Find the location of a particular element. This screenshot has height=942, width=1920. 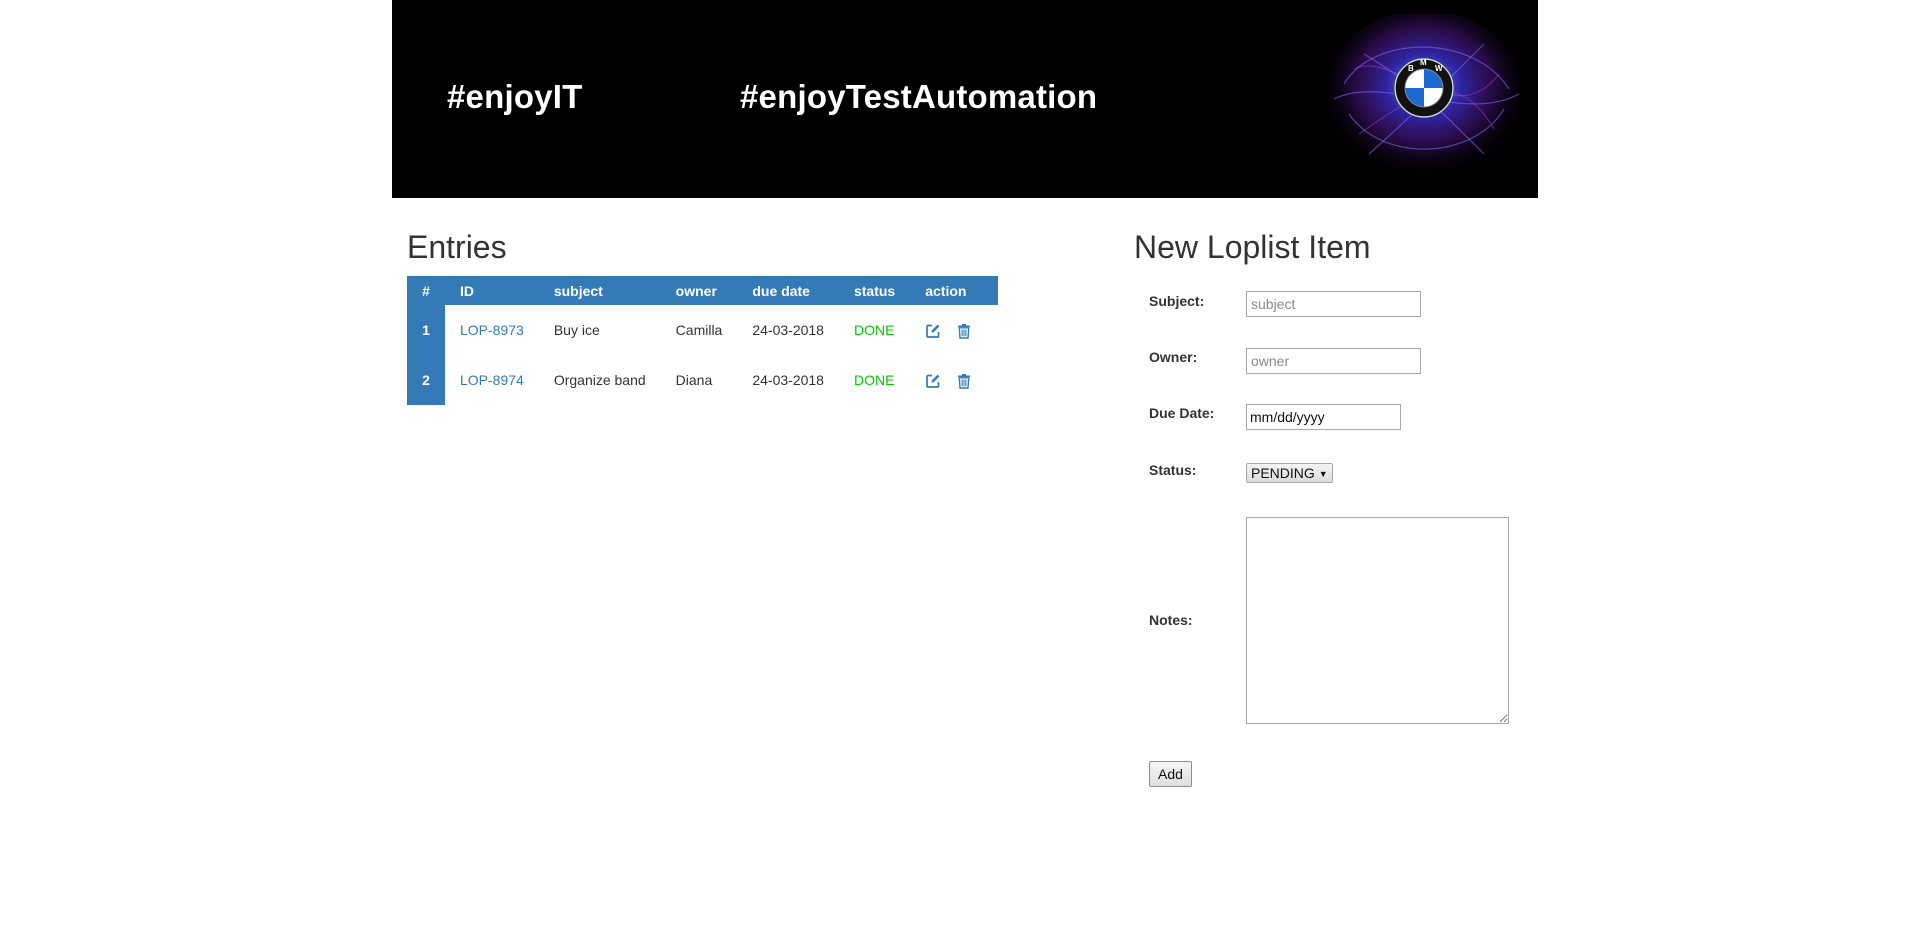

status-select-value: PENDING is located at coordinates (1283, 473).